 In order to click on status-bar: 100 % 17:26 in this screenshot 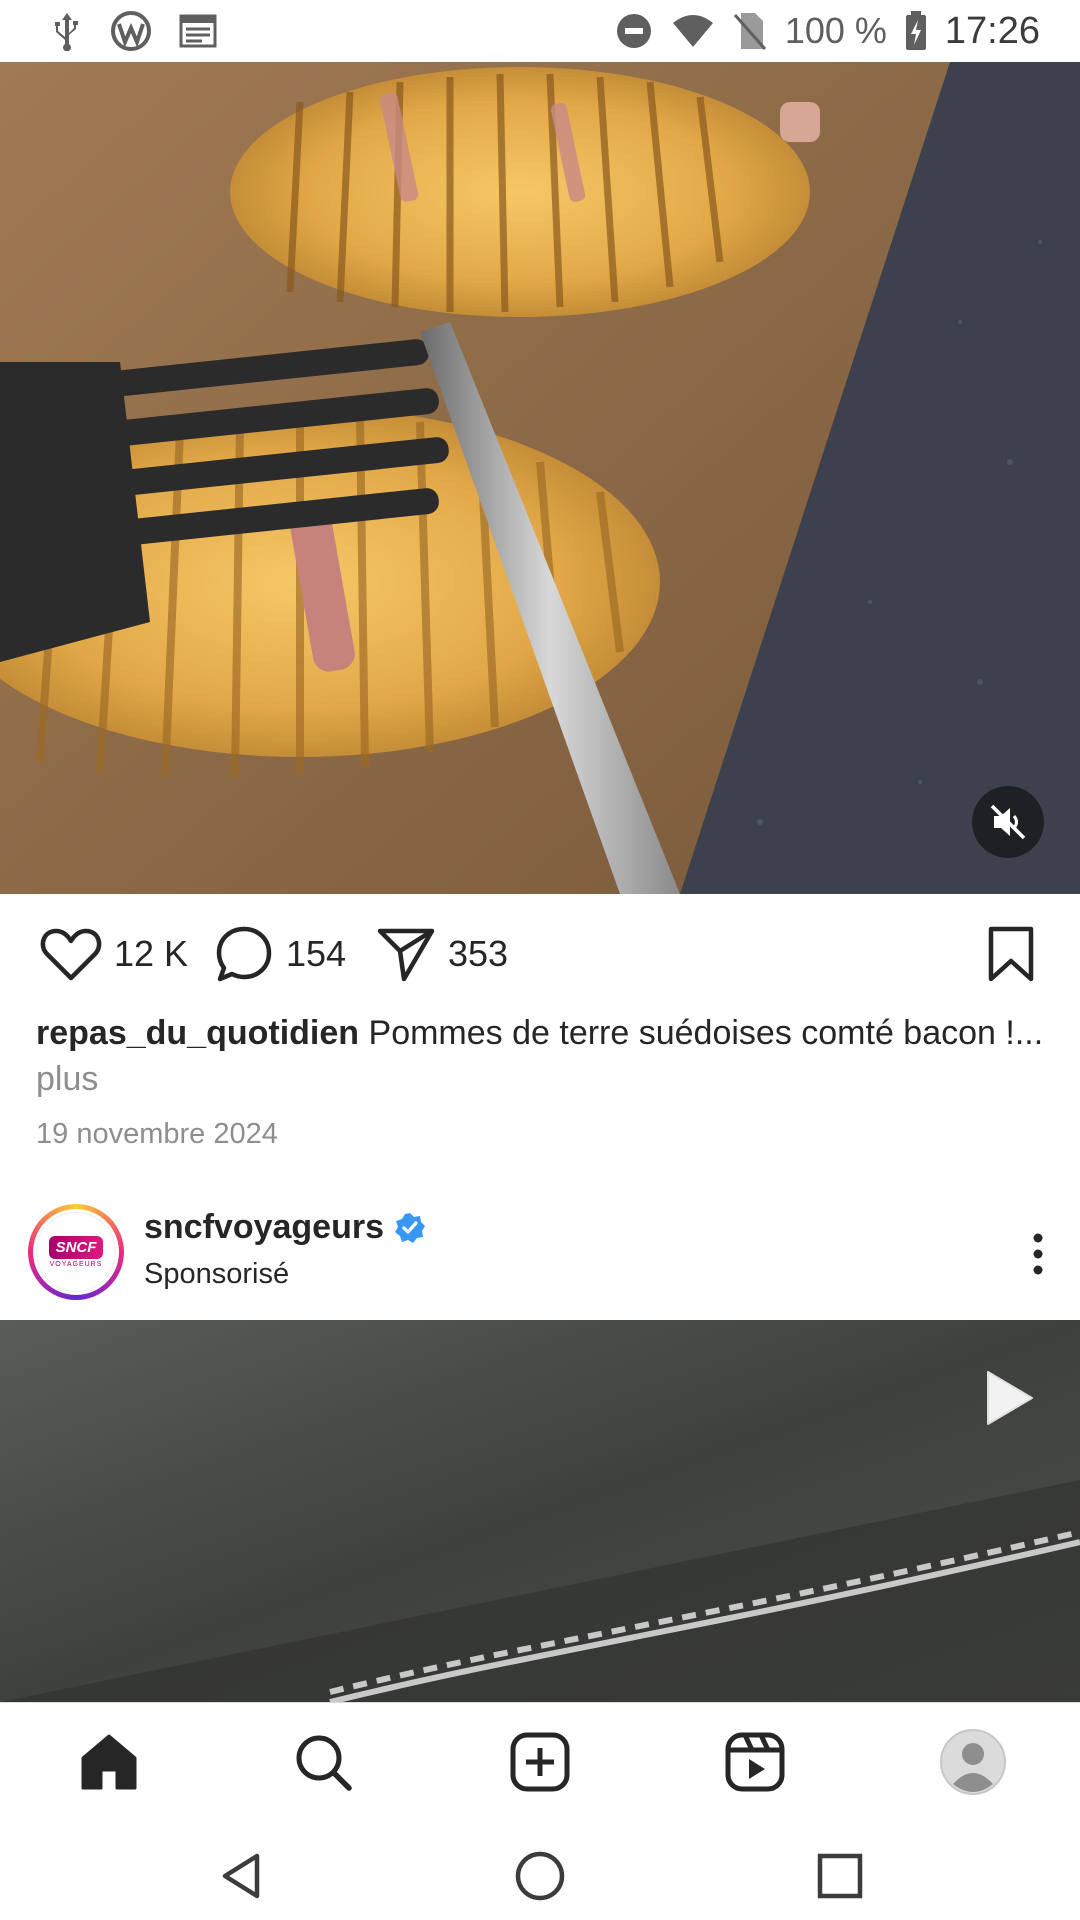, I will do `click(540, 31)`.